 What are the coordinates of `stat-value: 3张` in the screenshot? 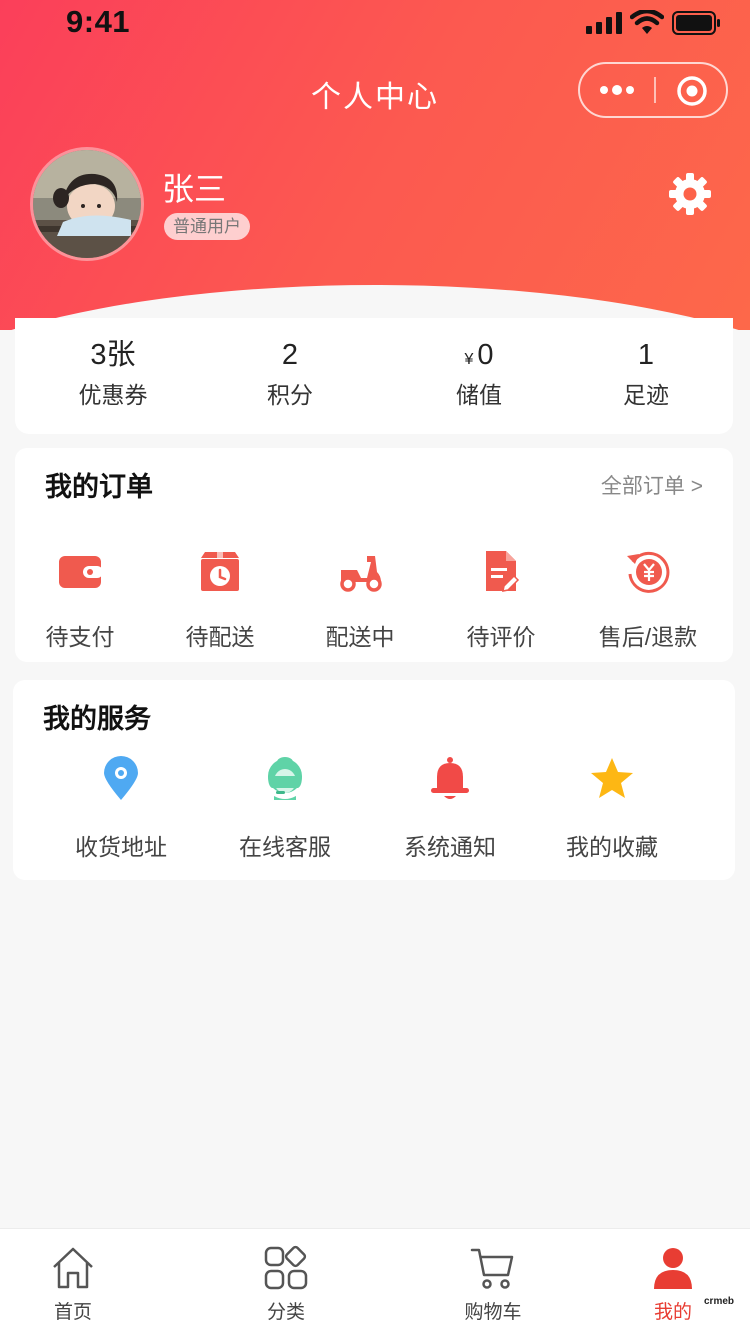 It's located at (113, 355).